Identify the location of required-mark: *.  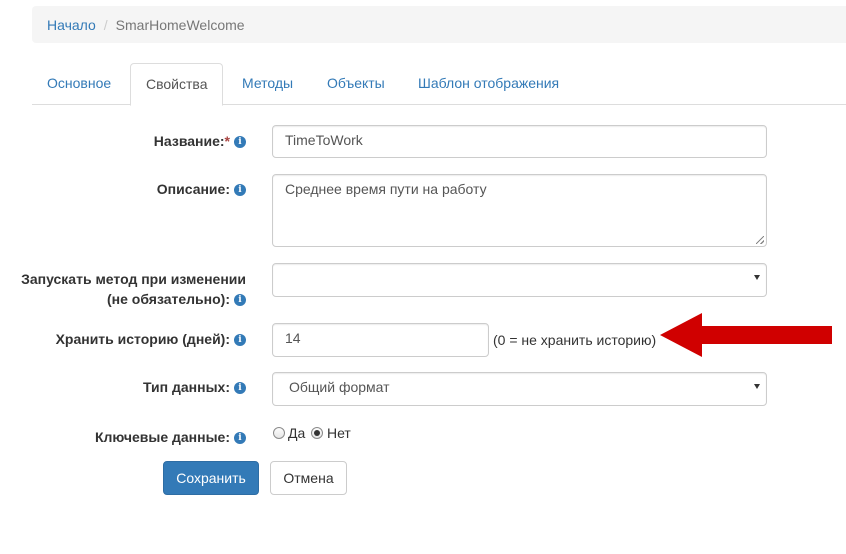
(227, 141).